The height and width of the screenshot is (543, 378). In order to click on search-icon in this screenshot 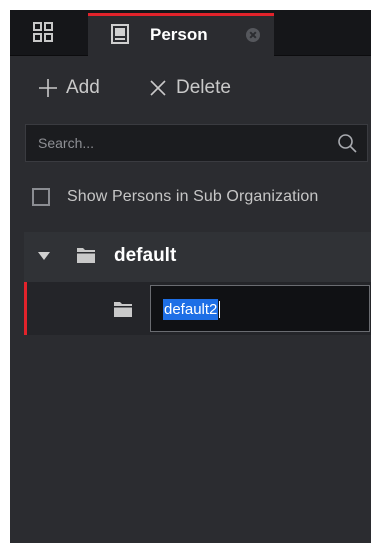, I will do `click(347, 143)`.